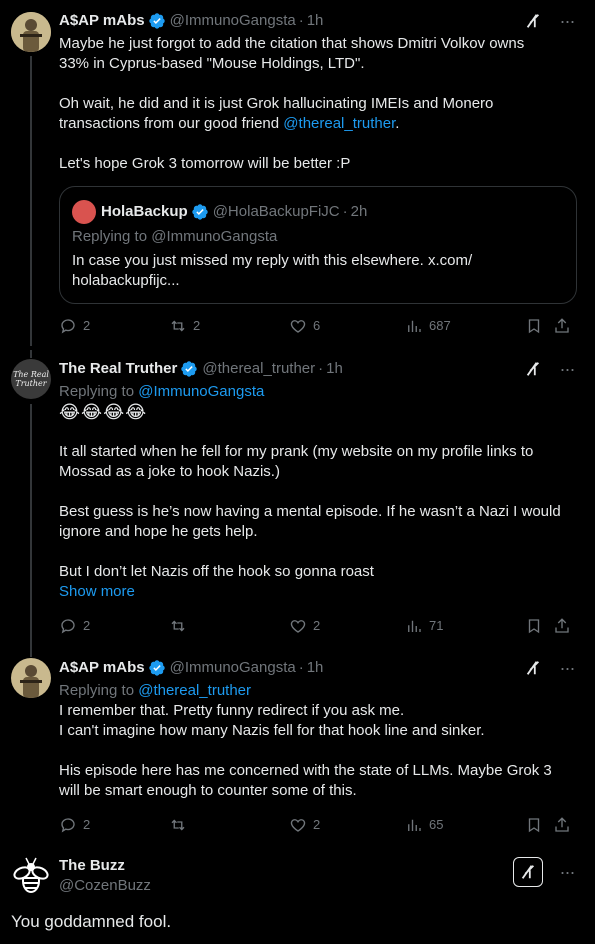 The image size is (595, 944). Describe the element at coordinates (144, 211) in the screenshot. I see `quote-display-name: HolaBackup` at that location.